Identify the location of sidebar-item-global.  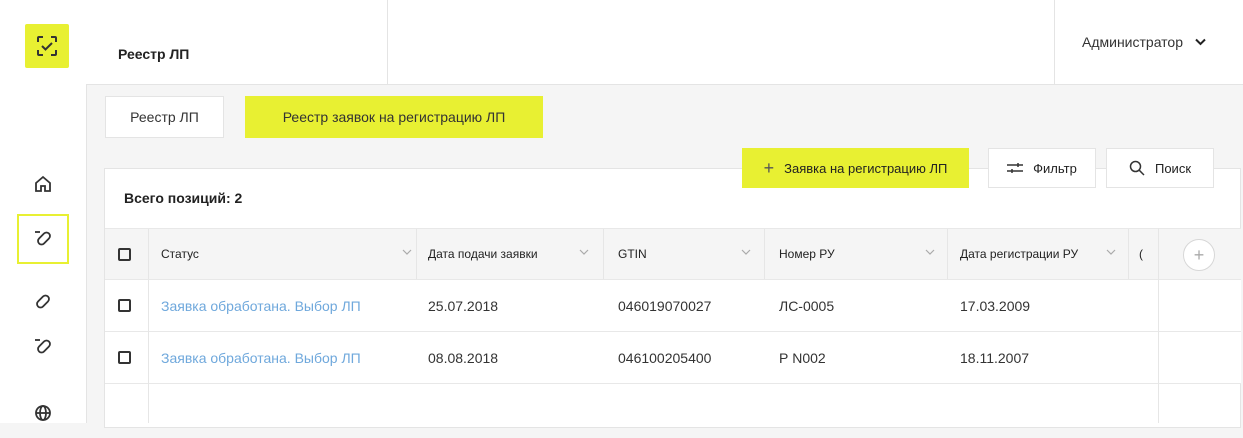
(43, 413).